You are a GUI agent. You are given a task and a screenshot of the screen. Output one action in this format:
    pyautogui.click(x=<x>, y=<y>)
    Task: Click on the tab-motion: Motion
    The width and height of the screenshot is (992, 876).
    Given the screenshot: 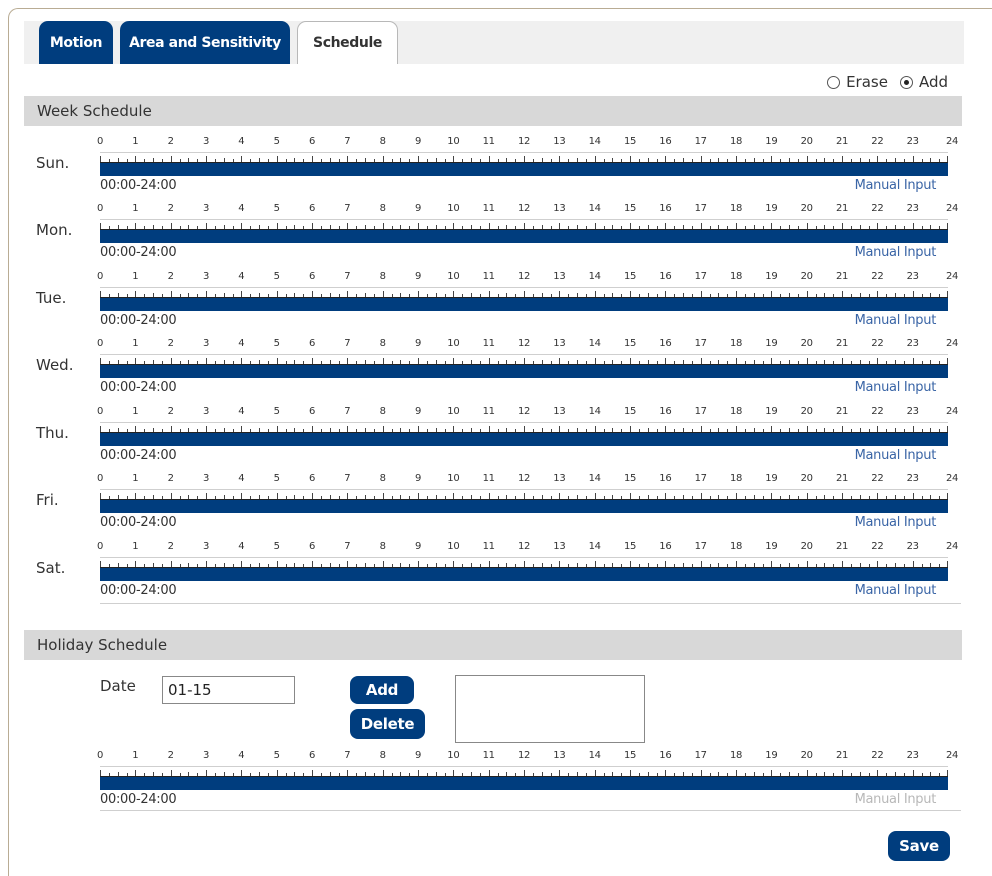 What is the action you would take?
    pyautogui.click(x=76, y=42)
    